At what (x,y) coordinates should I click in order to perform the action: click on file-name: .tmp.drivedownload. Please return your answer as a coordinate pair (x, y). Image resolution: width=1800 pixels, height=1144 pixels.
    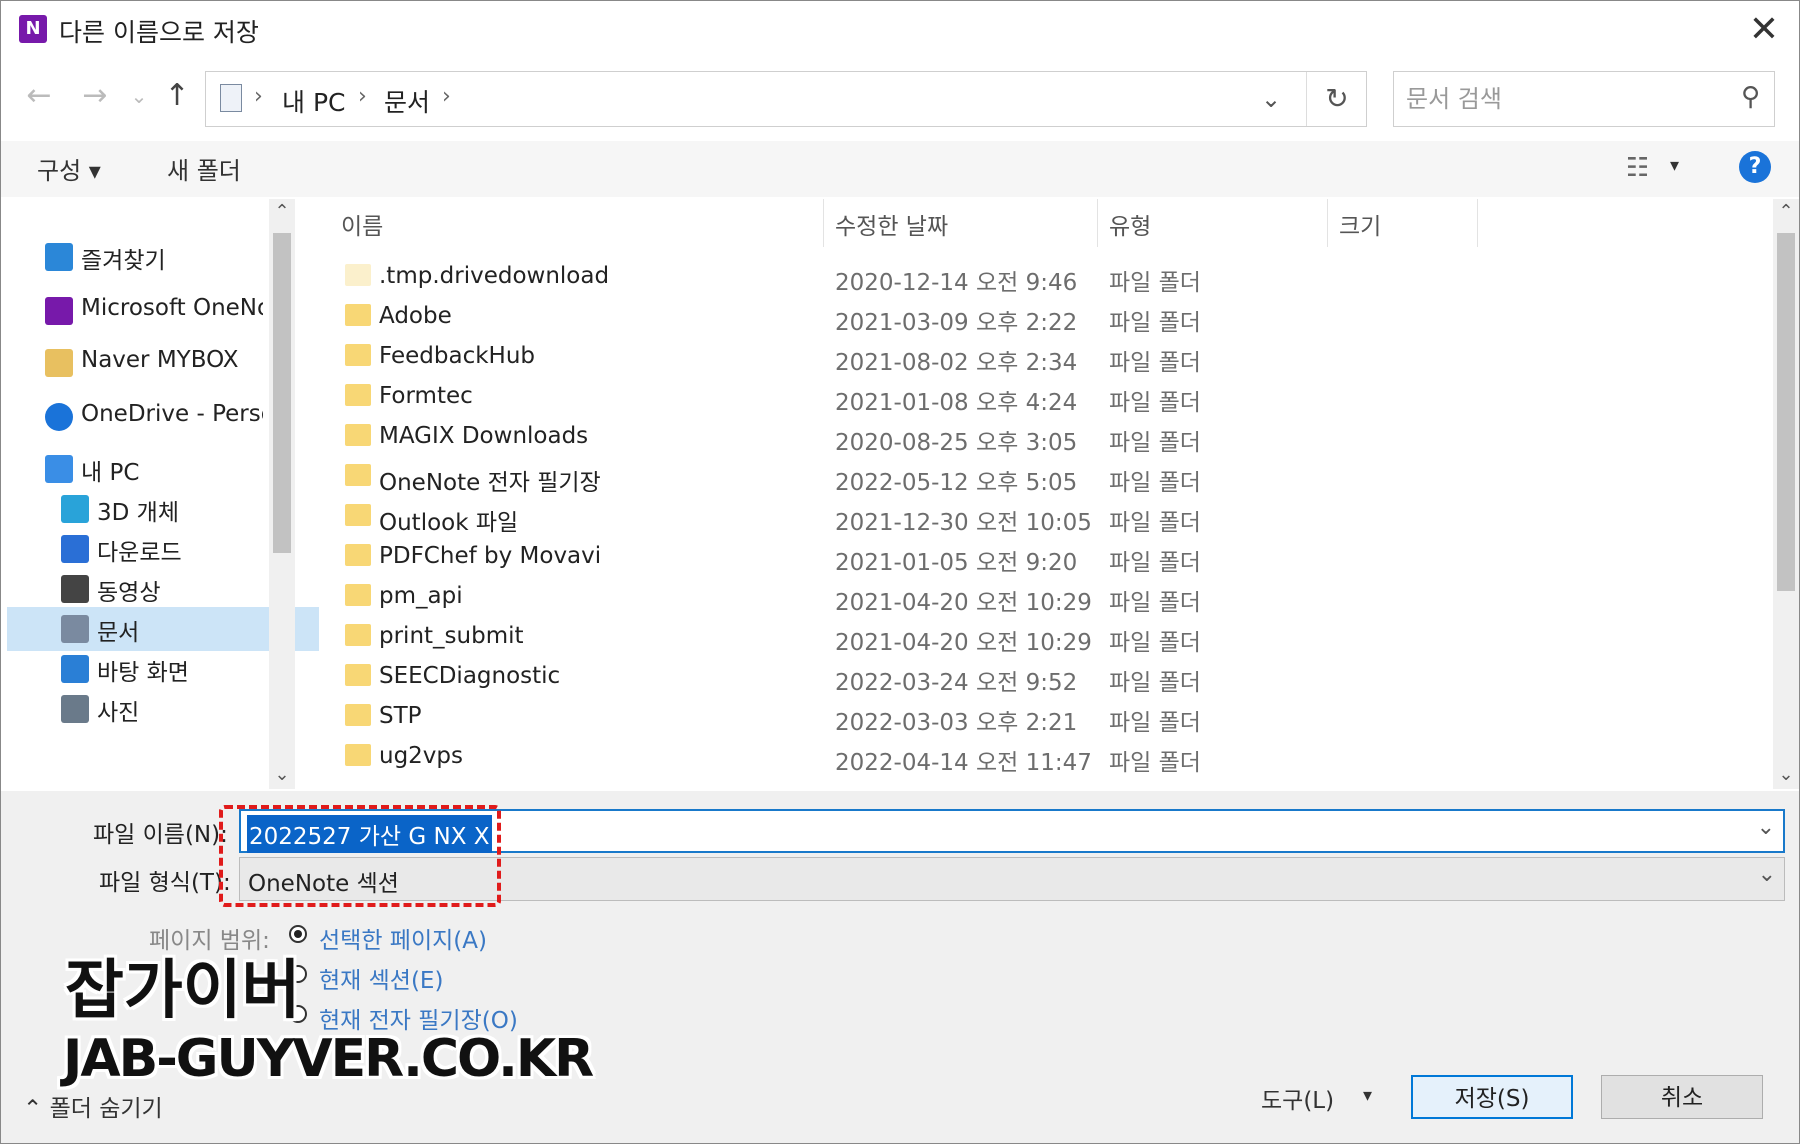
    Looking at the image, I should click on (494, 276).